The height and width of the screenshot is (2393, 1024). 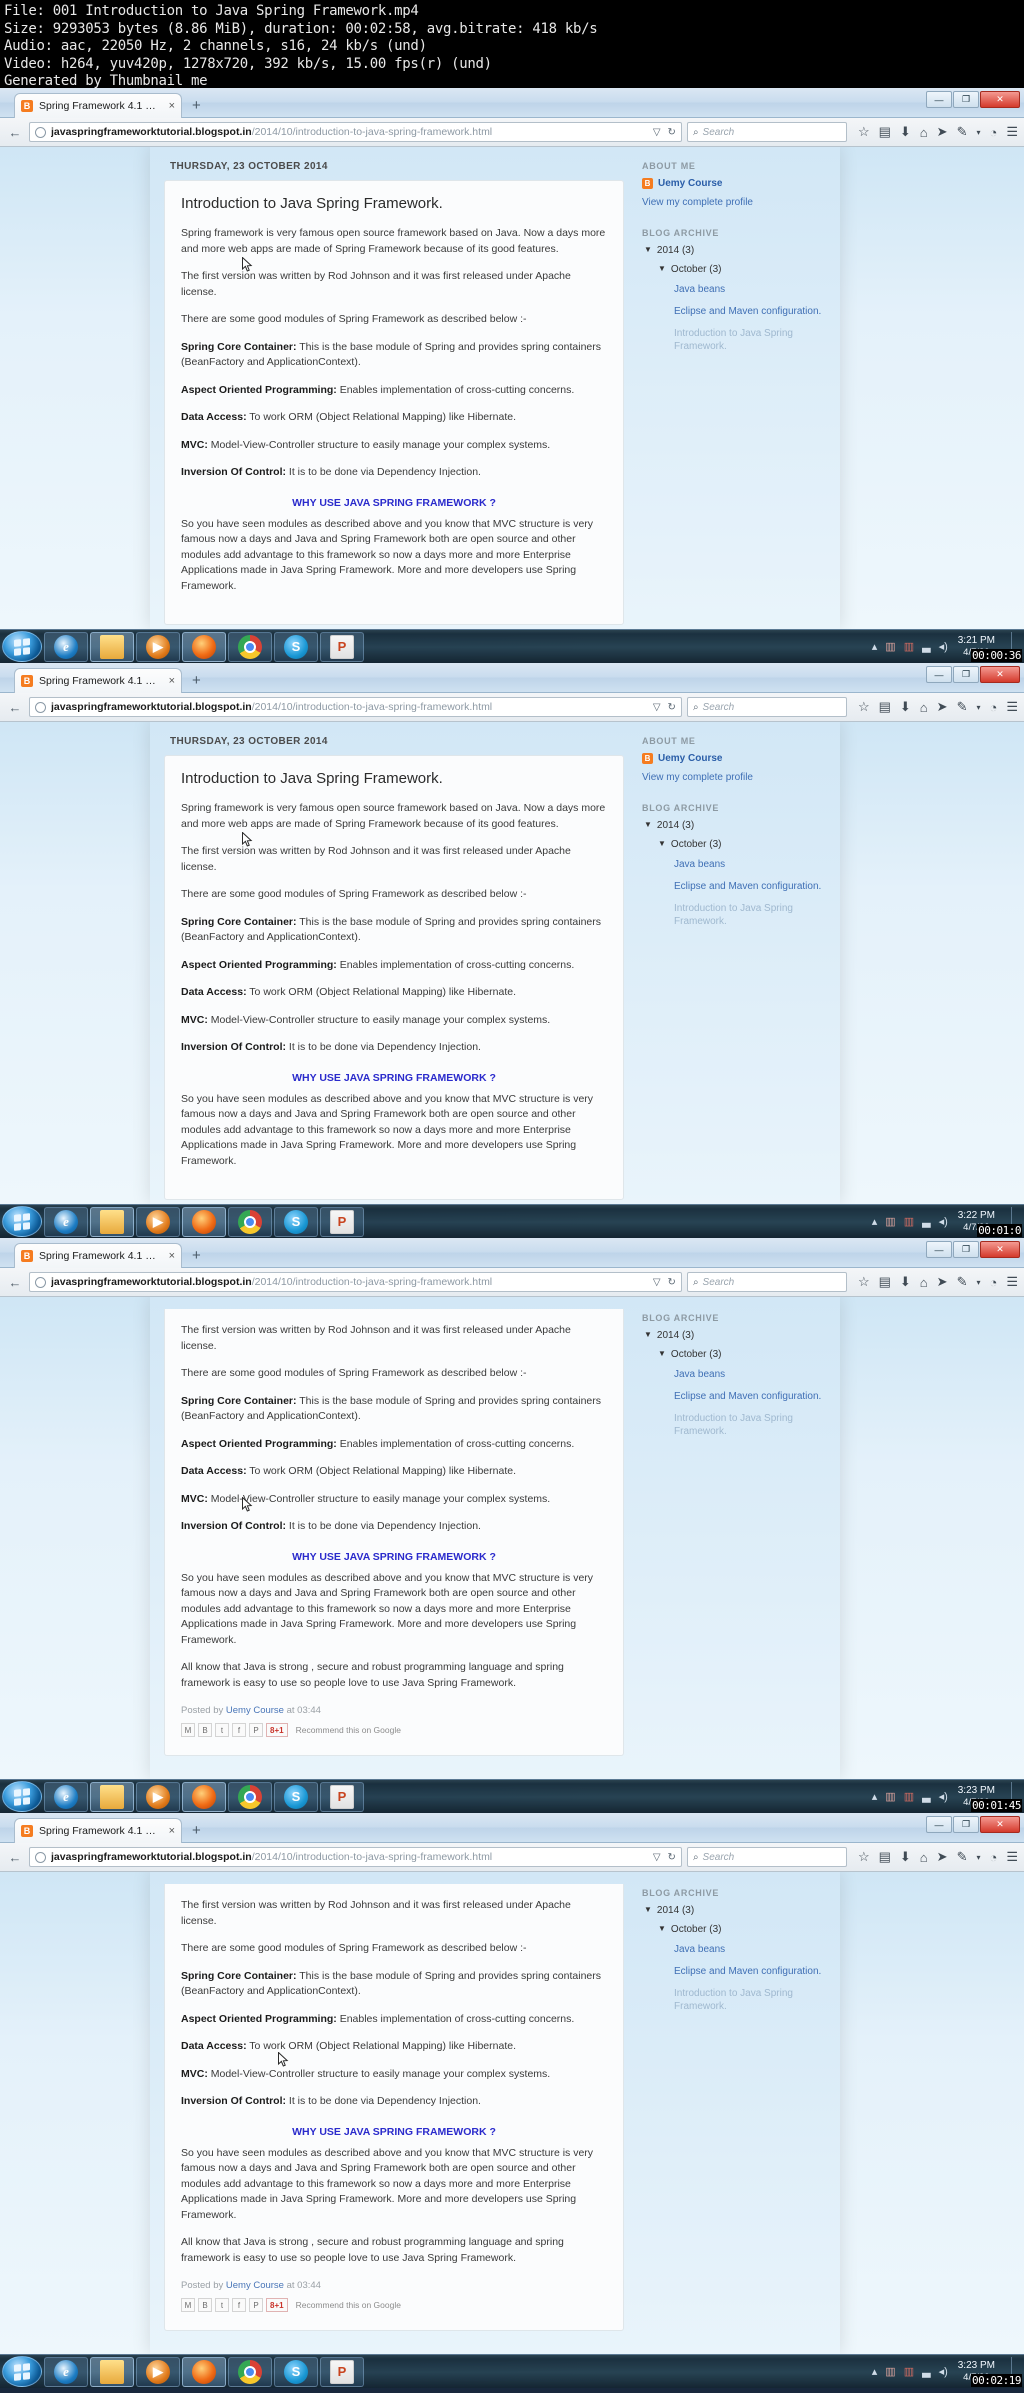 I want to click on taskbar-button-google-chrome, so click(x=250, y=1796).